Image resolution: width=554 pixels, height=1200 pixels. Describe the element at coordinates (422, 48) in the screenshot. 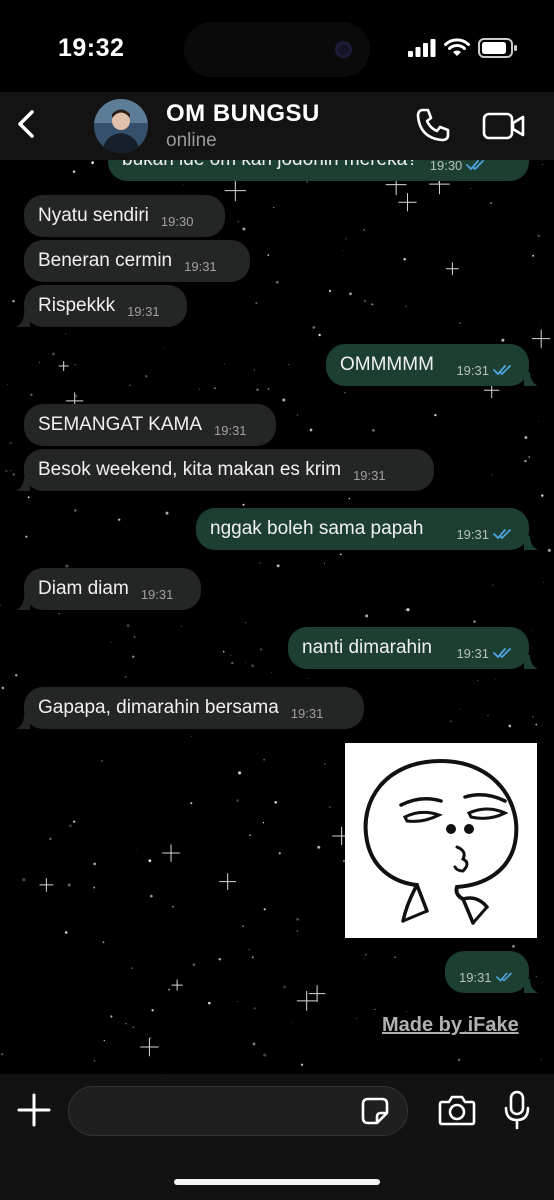

I see `cellular-signal-icon` at that location.